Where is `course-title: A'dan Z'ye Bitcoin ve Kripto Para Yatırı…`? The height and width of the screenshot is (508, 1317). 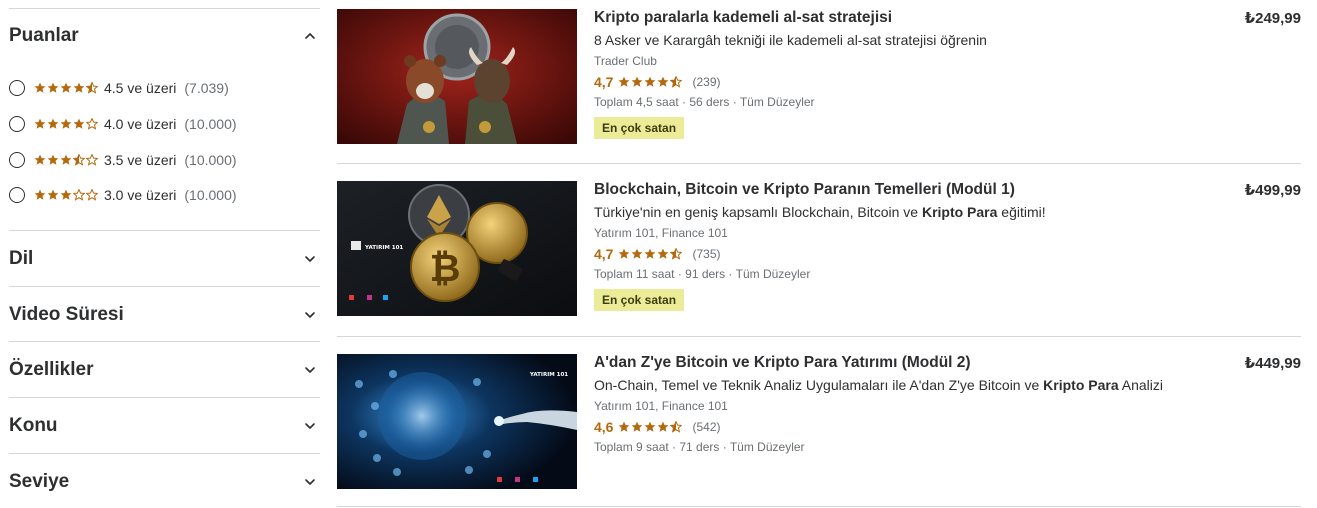
course-title: A'dan Z'ye Bitcoin ve Kripto Para Yatırı… is located at coordinates (904, 363).